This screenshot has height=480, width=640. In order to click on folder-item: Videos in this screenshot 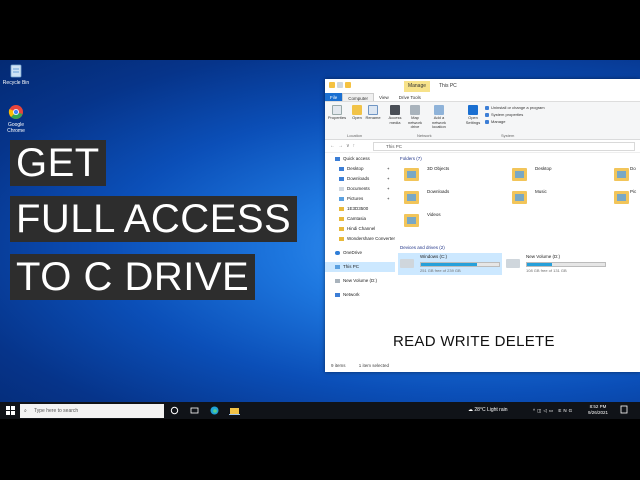, I will do `click(450, 222)`.